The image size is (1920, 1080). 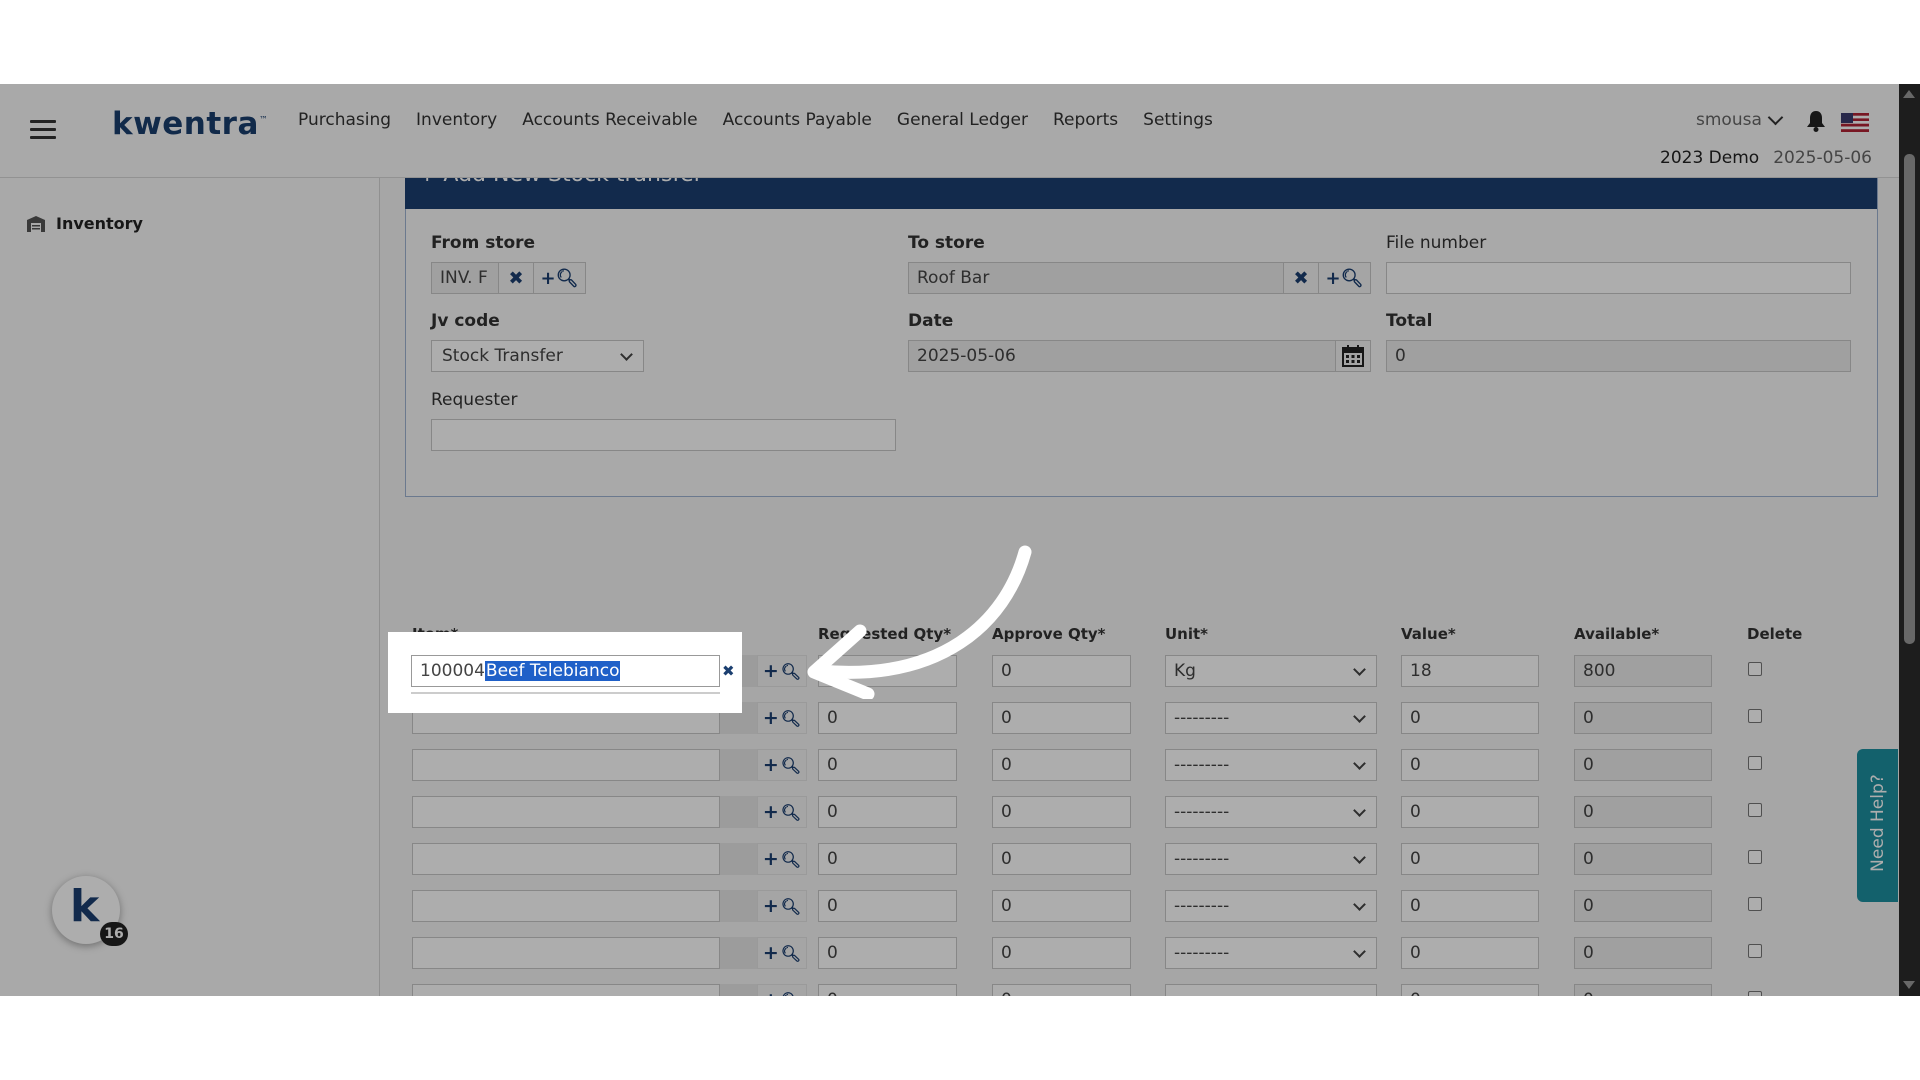 I want to click on item-code: 100004, so click(x=452, y=671).